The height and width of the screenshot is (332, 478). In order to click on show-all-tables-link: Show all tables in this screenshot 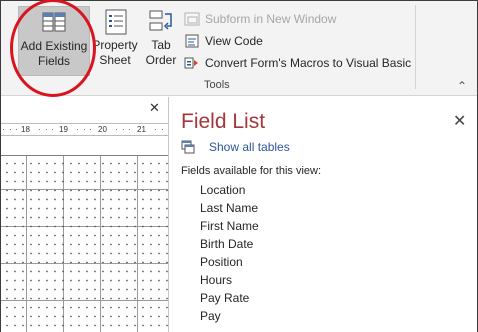, I will do `click(235, 147)`.